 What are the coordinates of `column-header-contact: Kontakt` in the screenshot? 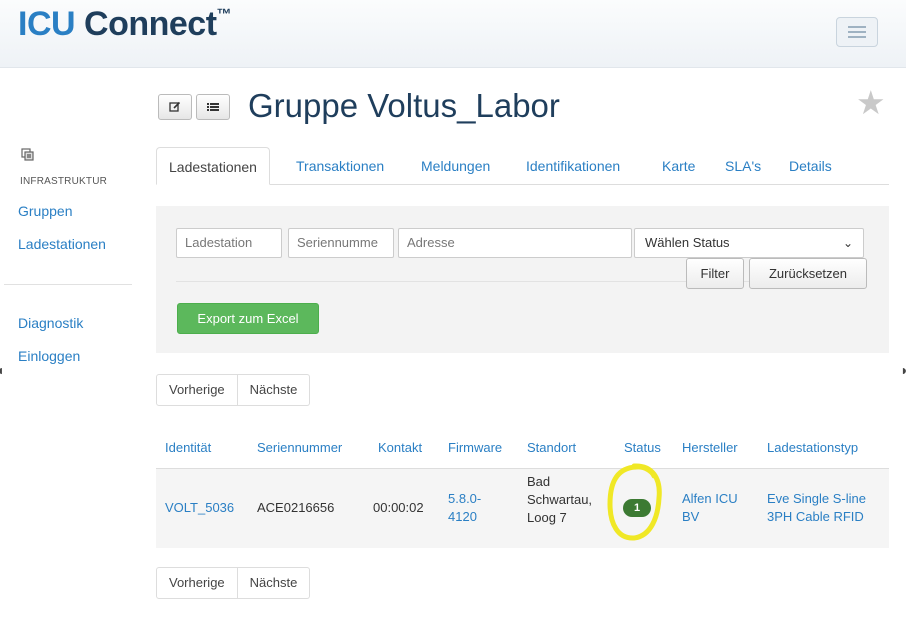 It's located at (400, 447).